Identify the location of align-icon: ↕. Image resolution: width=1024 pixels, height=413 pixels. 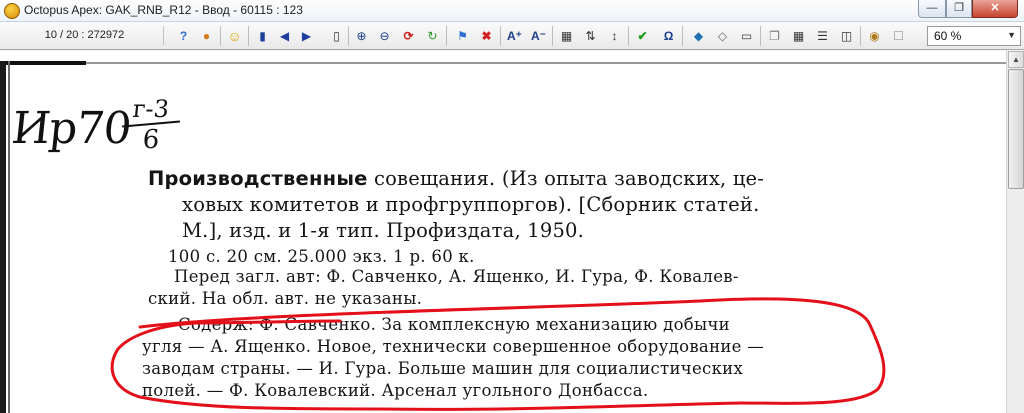
(614, 35).